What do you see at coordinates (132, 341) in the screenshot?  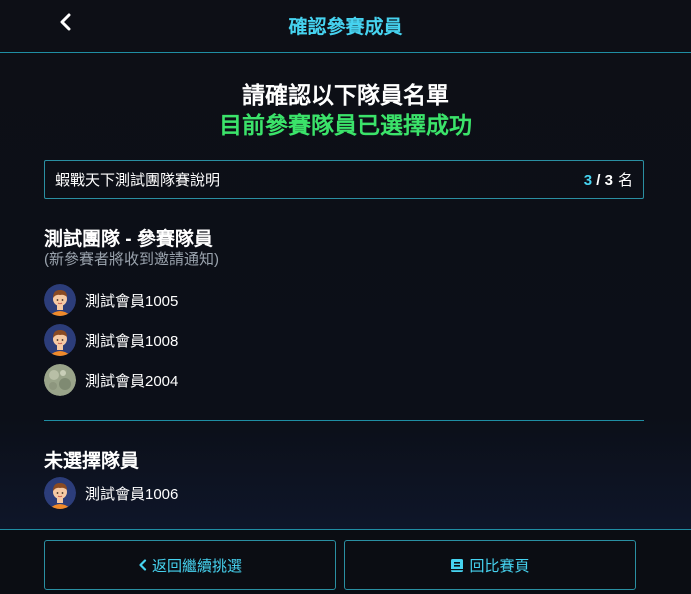 I see `member-name: 測試會員1008` at bounding box center [132, 341].